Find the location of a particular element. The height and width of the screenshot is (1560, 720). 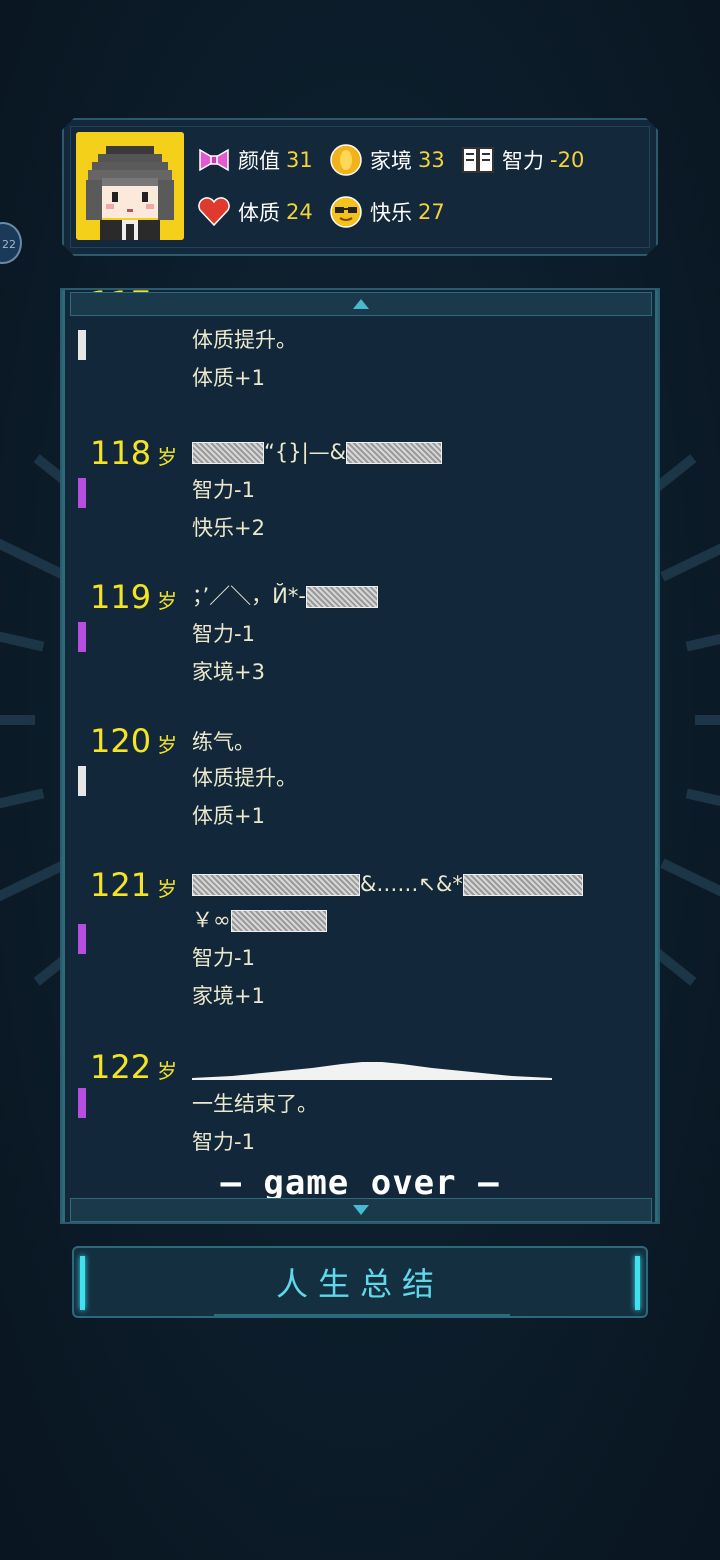

flatline-graphic is located at coordinates (372, 1066).